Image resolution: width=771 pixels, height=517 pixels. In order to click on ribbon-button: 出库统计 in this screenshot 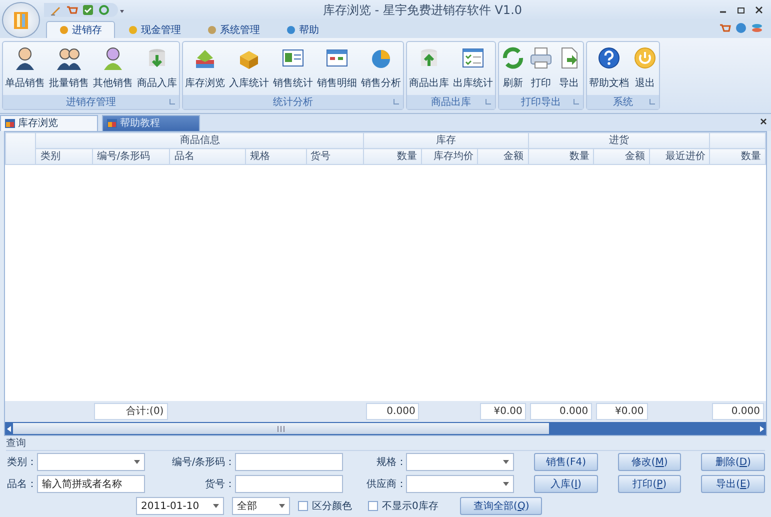, I will do `click(473, 68)`.